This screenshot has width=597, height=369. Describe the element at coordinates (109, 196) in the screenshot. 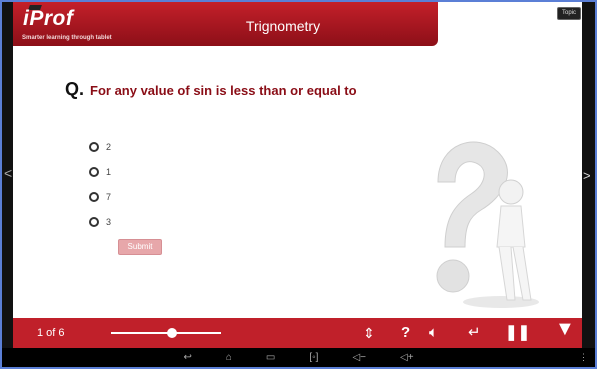

I see `option-label: 7` at that location.